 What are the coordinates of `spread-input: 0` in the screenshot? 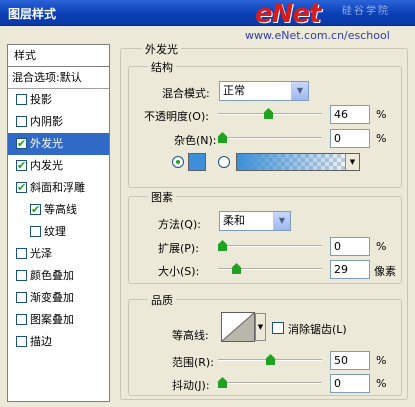 It's located at (350, 246).